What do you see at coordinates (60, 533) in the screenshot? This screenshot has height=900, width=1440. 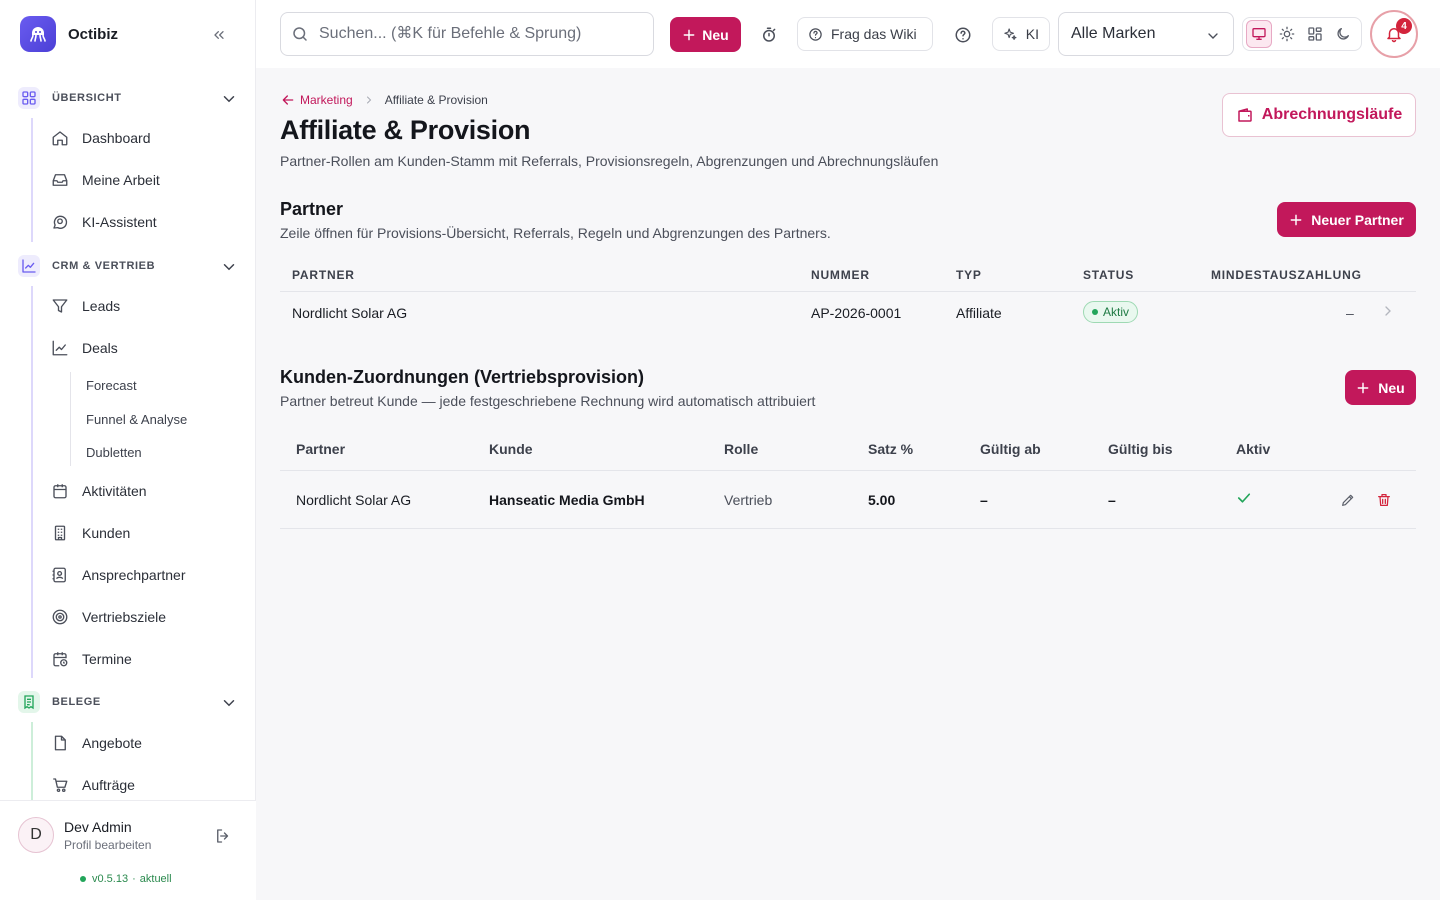 I see `building-icon` at bounding box center [60, 533].